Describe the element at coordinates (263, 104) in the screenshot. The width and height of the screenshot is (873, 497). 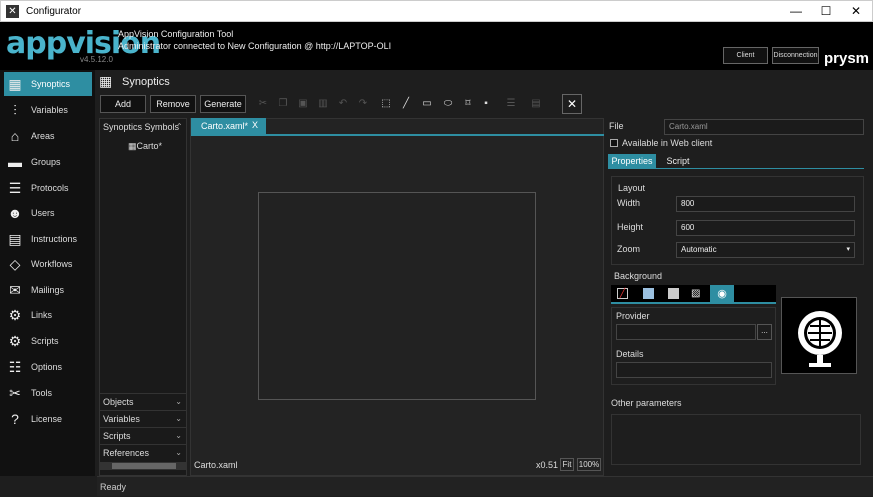
I see `cut-icon: ✂` at that location.